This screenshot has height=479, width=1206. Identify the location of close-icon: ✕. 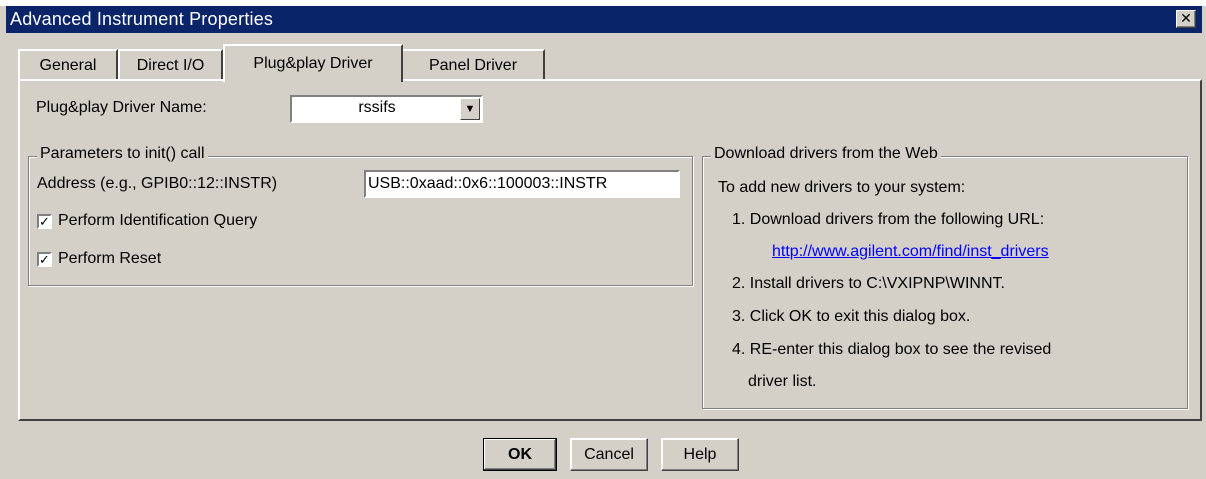
(1186, 18).